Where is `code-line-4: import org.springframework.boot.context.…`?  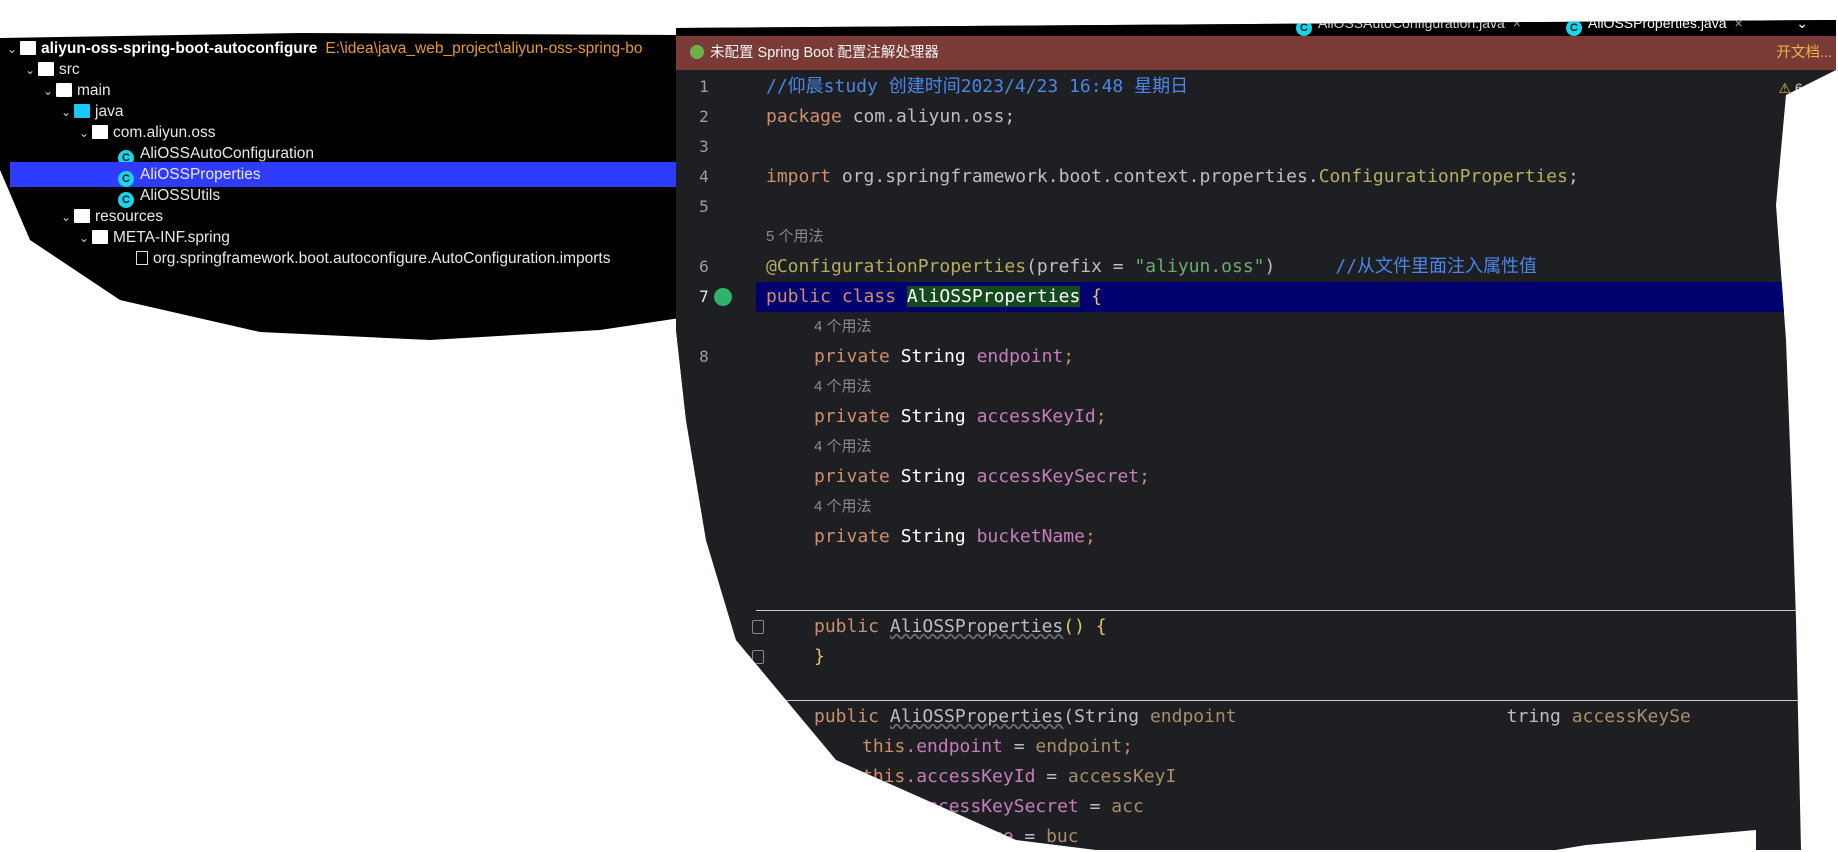 code-line-4: import org.springframework.boot.context.… is located at coordinates (1172, 177).